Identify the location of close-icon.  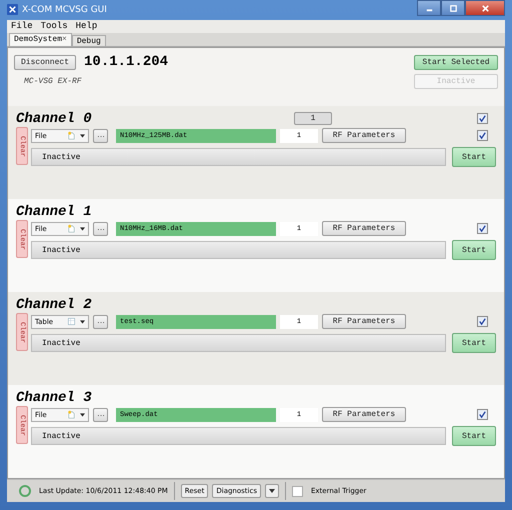
(485, 8).